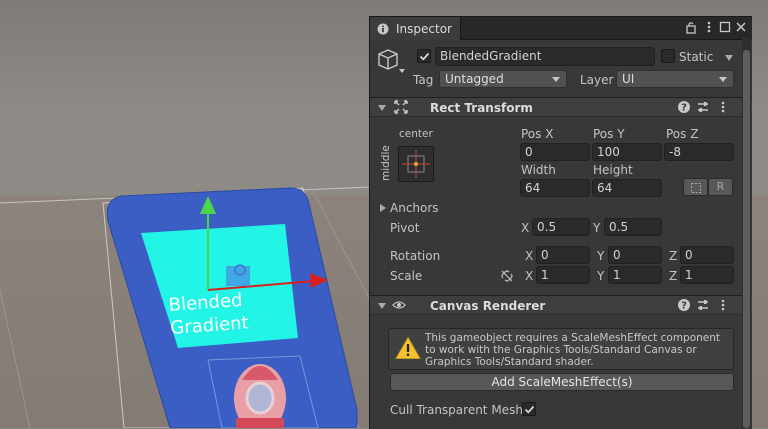  Describe the element at coordinates (415, 256) in the screenshot. I see `rotation-label: Rotation` at that location.